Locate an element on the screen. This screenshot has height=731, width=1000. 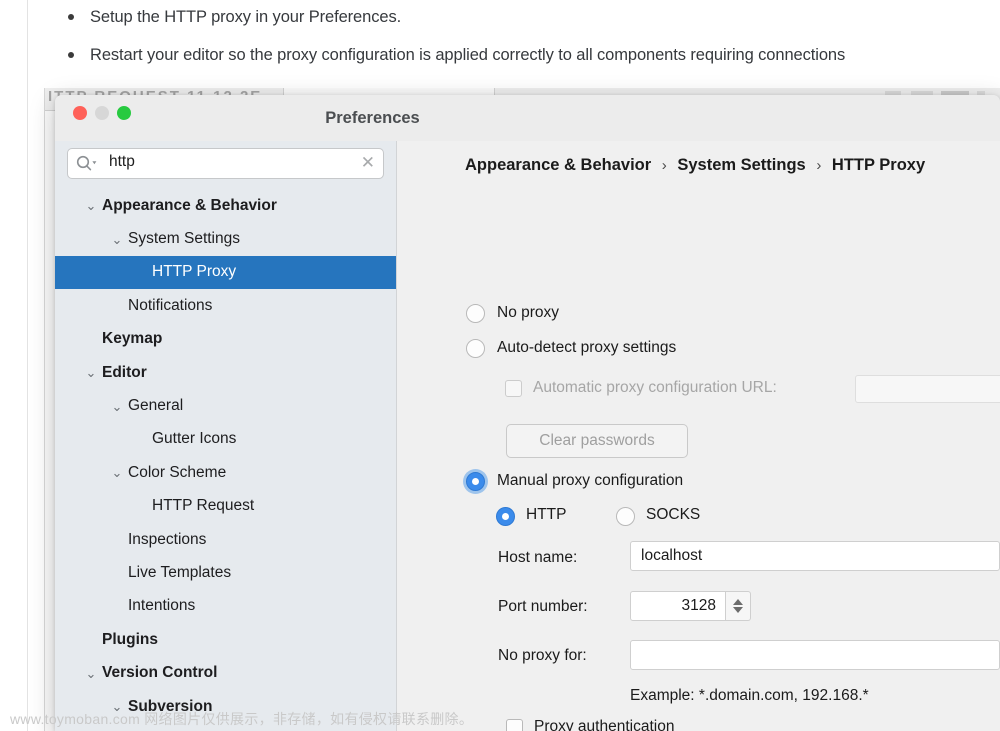
label-host-name: Host name: is located at coordinates (538, 557).